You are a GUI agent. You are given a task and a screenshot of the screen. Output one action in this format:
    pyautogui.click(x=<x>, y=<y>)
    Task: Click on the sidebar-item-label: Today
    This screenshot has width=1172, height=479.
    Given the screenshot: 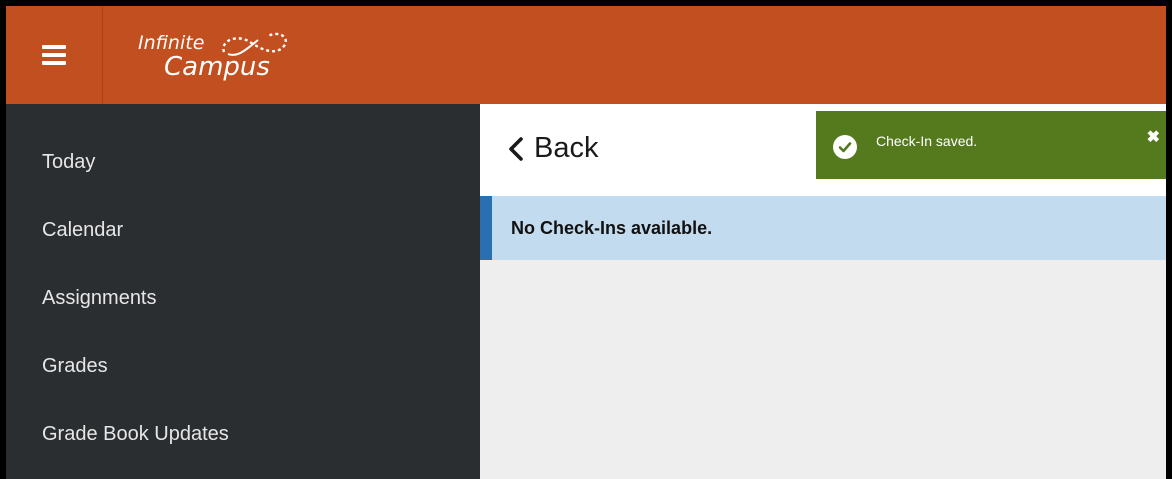 What is the action you would take?
    pyautogui.click(x=69, y=161)
    